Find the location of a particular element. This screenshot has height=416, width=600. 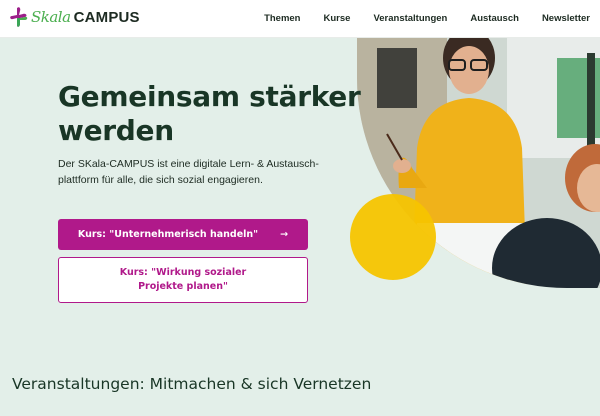

course-button-label: Kurs: "Wirkung sozialer Projekte planen" is located at coordinates (183, 279).